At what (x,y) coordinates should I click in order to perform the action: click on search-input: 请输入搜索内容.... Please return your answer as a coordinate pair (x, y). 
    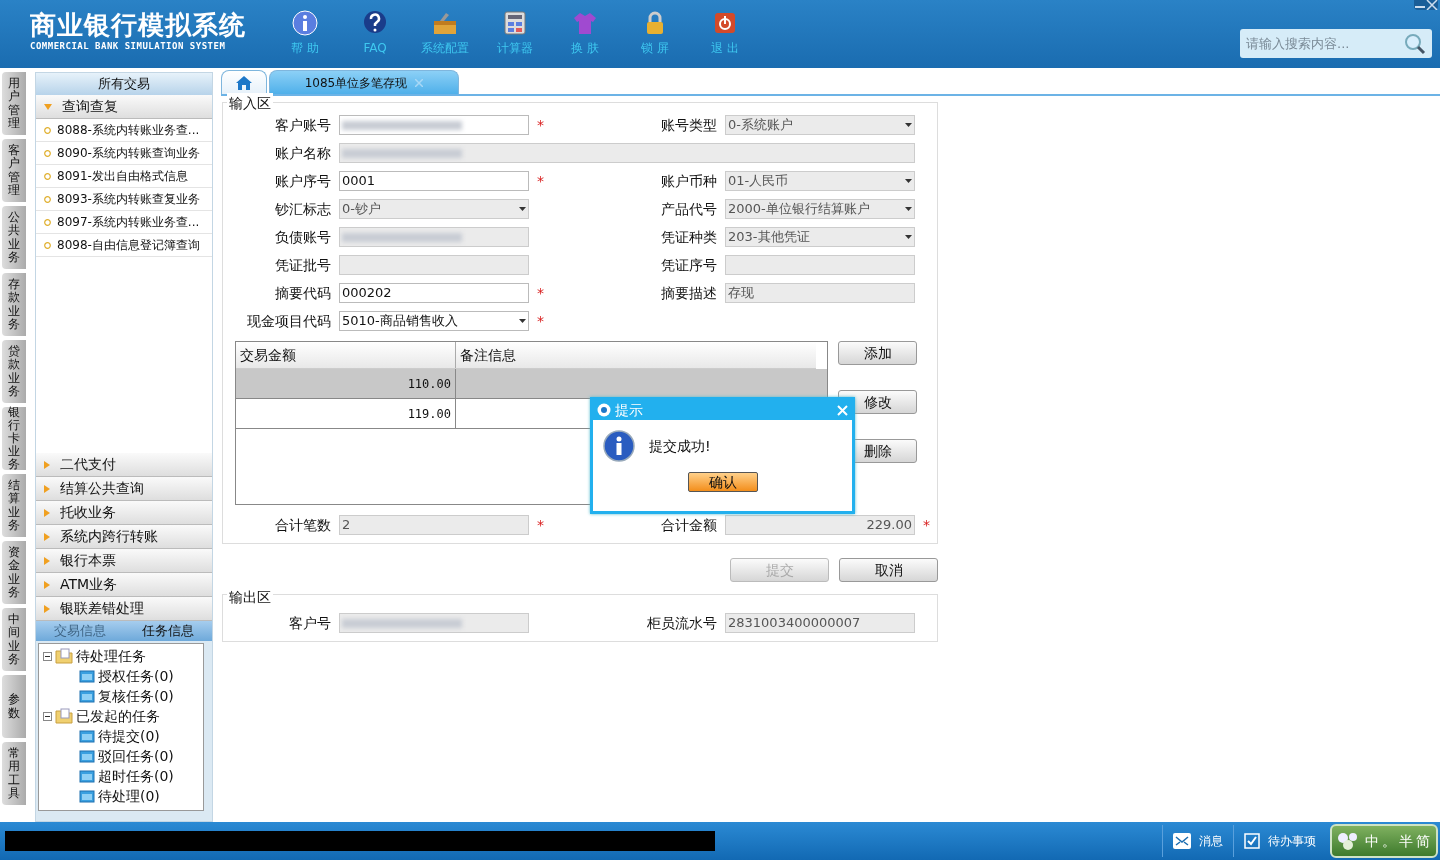
    Looking at the image, I should click on (1324, 43).